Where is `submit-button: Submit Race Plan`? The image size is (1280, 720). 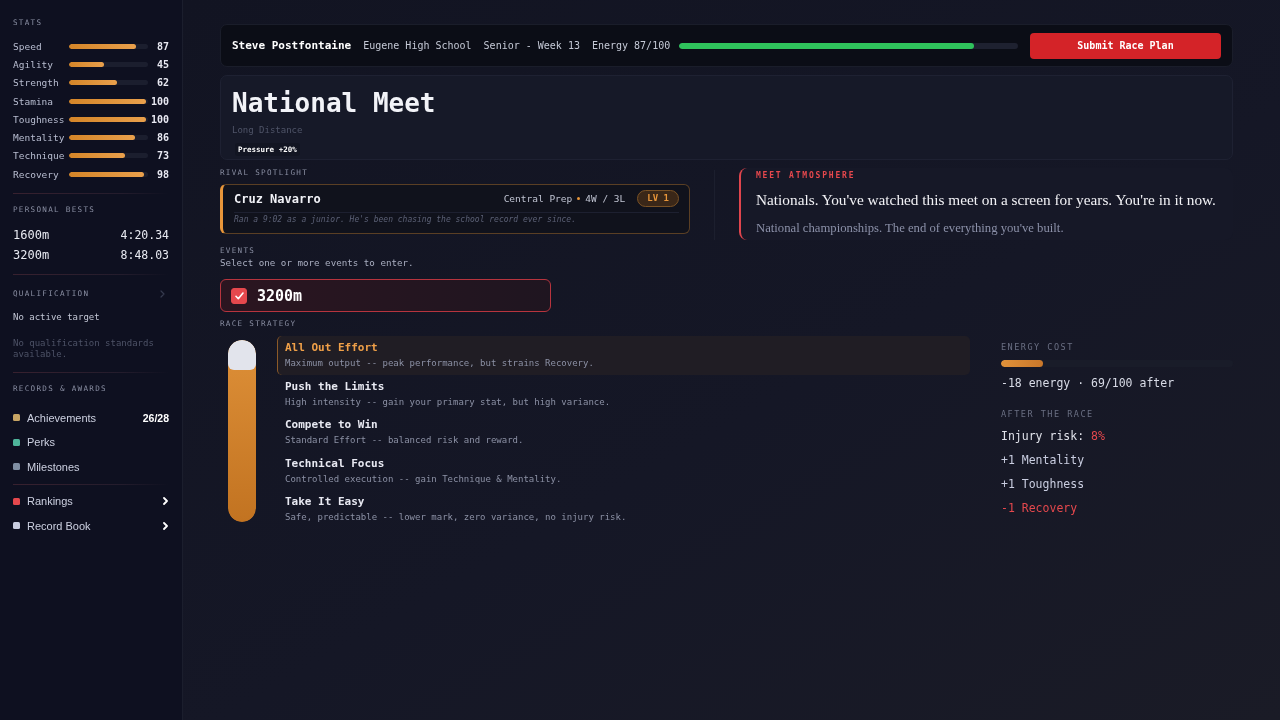
submit-button: Submit Race Plan is located at coordinates (1125, 45).